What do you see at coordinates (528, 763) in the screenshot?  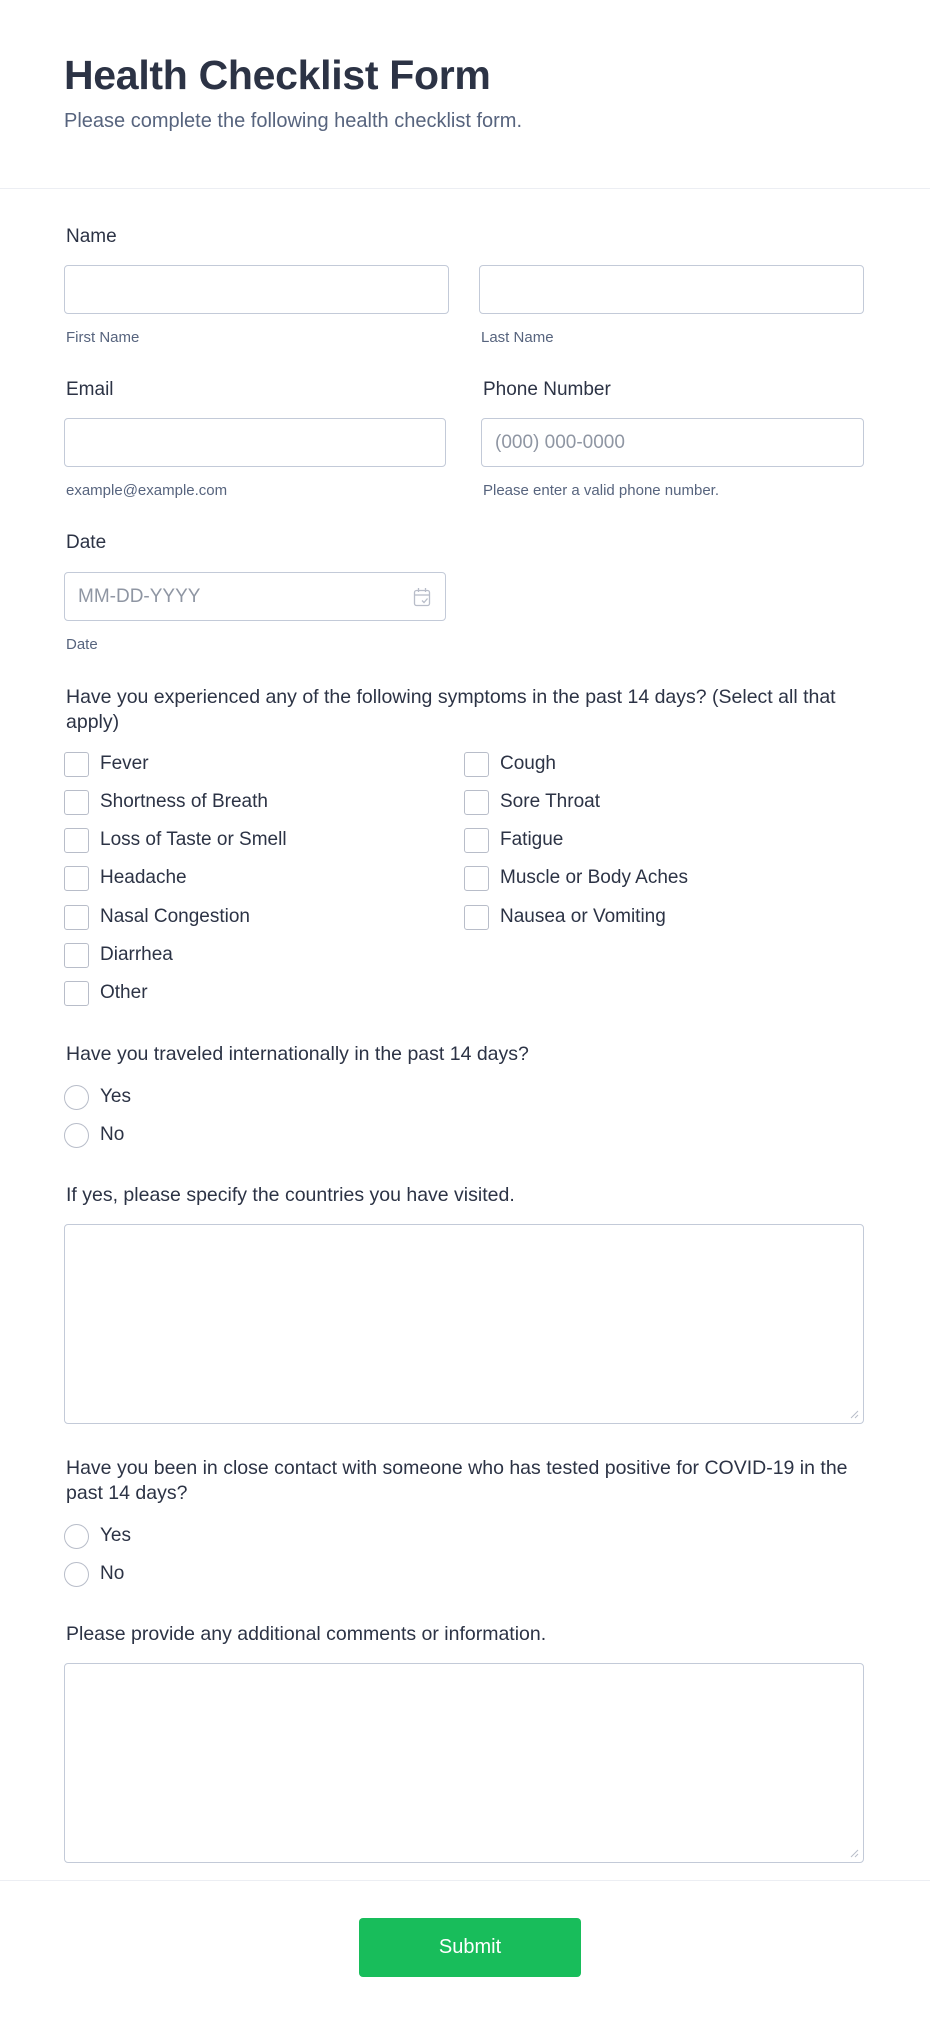 I see `option-label: Cough` at bounding box center [528, 763].